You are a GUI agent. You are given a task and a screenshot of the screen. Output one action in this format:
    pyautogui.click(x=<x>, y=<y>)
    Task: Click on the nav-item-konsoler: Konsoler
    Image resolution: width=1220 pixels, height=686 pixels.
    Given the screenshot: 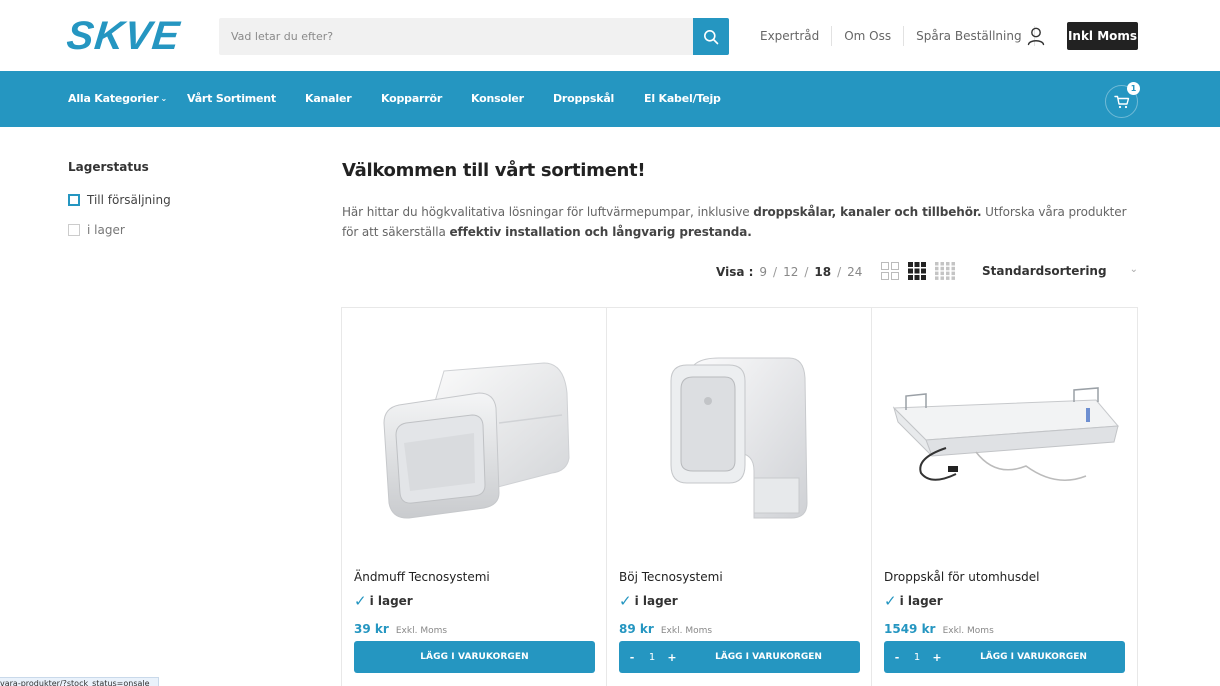 What is the action you would take?
    pyautogui.click(x=497, y=98)
    